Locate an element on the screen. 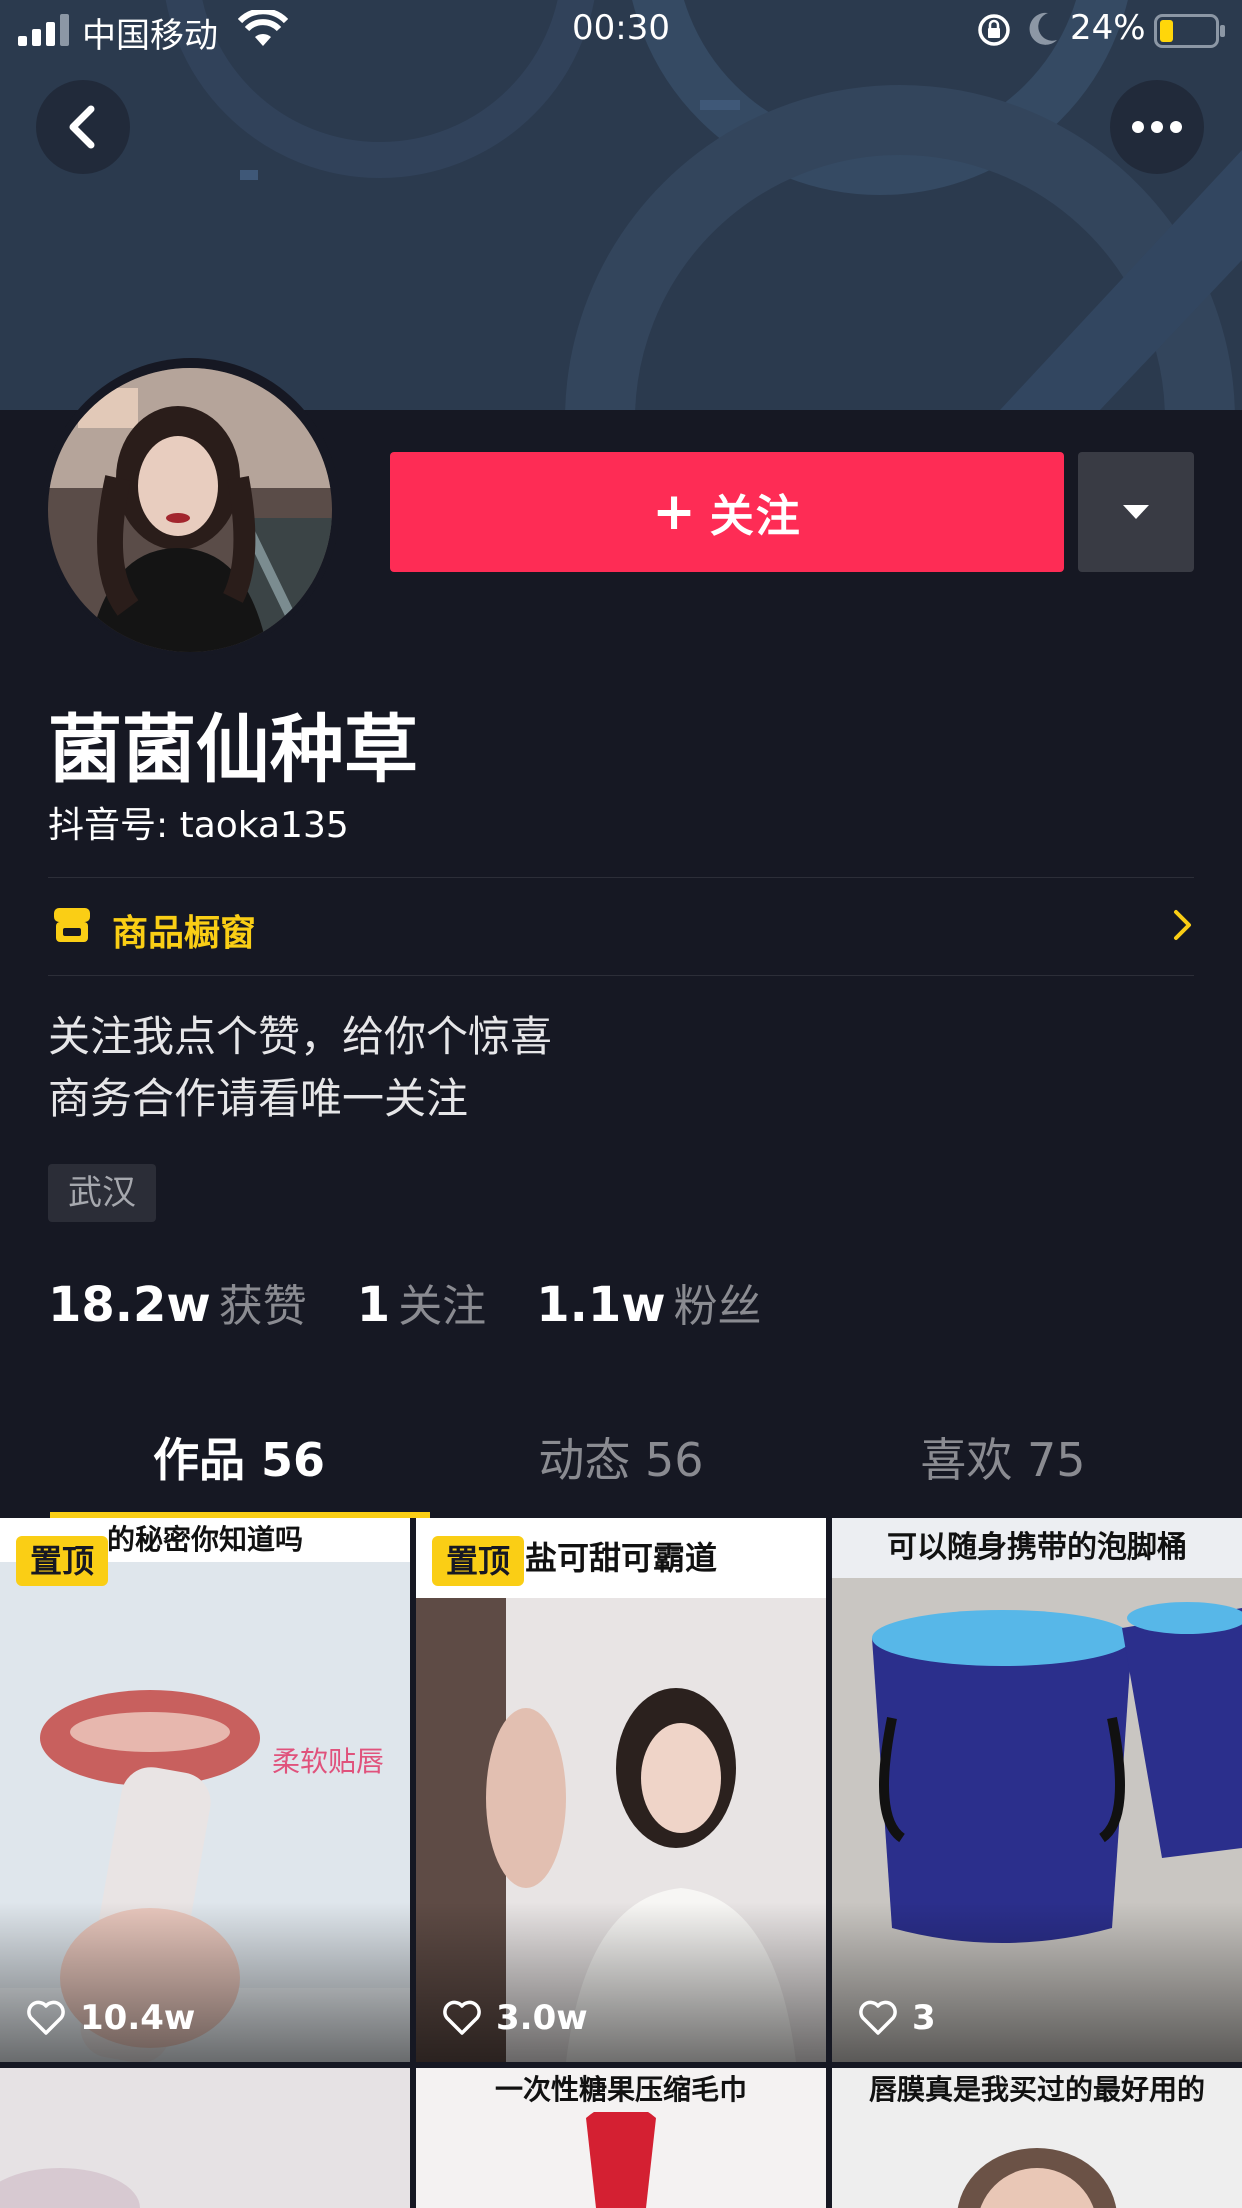  recommend-dropdown-button is located at coordinates (1136, 512).